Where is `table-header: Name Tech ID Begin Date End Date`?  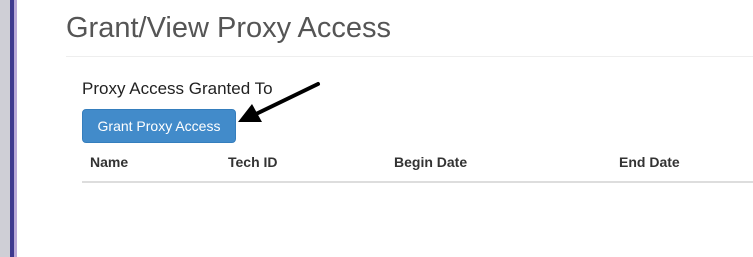
table-header: Name Tech ID Begin Date End Date is located at coordinates (417, 167).